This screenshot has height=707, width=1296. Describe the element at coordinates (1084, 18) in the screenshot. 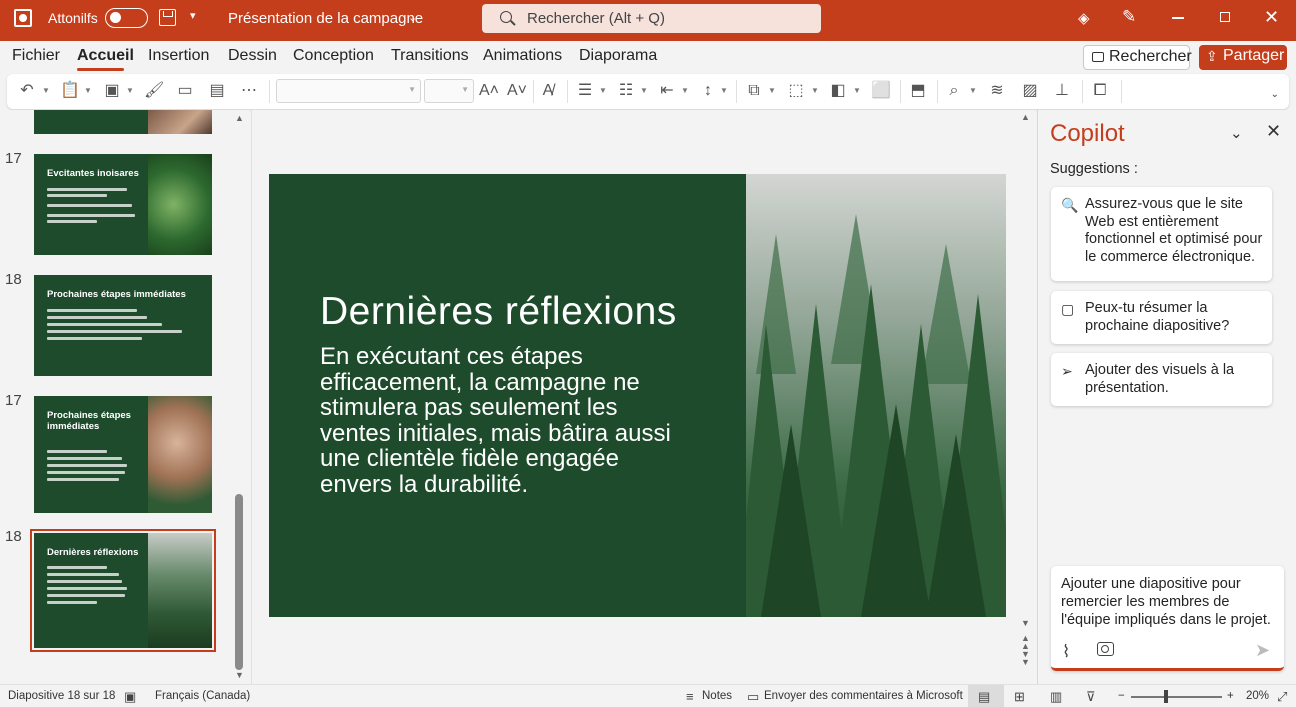

I see `diamond-icon: ◈` at that location.